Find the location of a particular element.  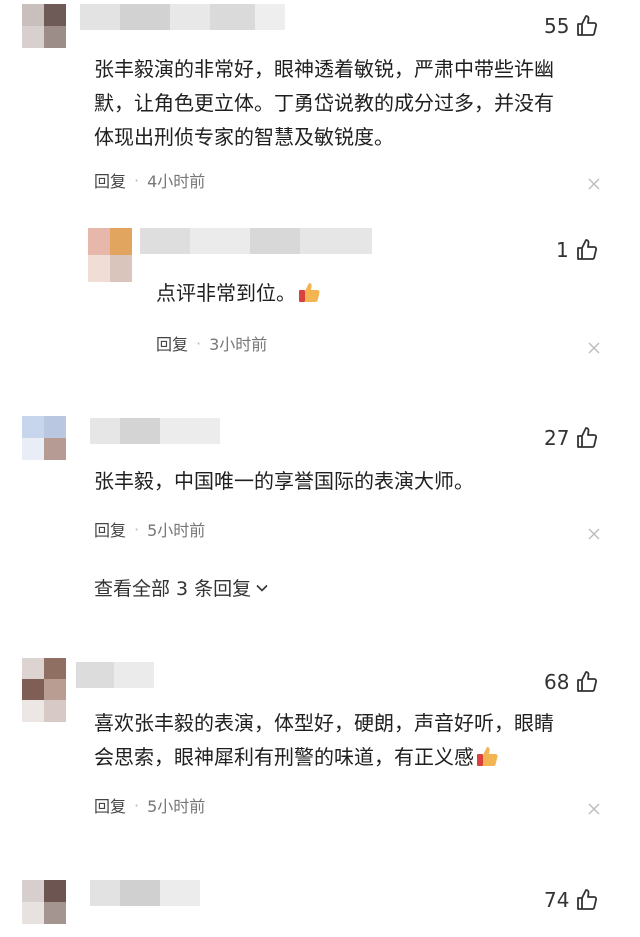

like-count: 74 is located at coordinates (557, 900).